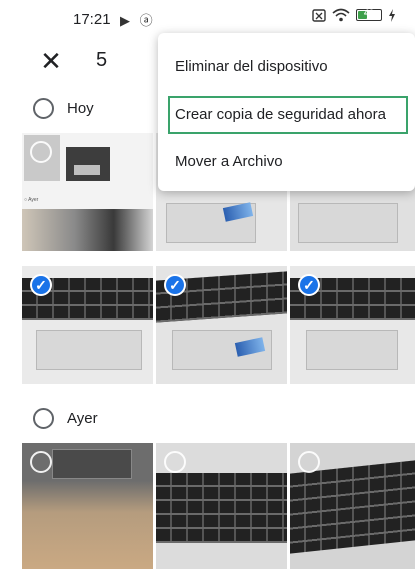  I want to click on close-selection-button: ✕, so click(51, 61).